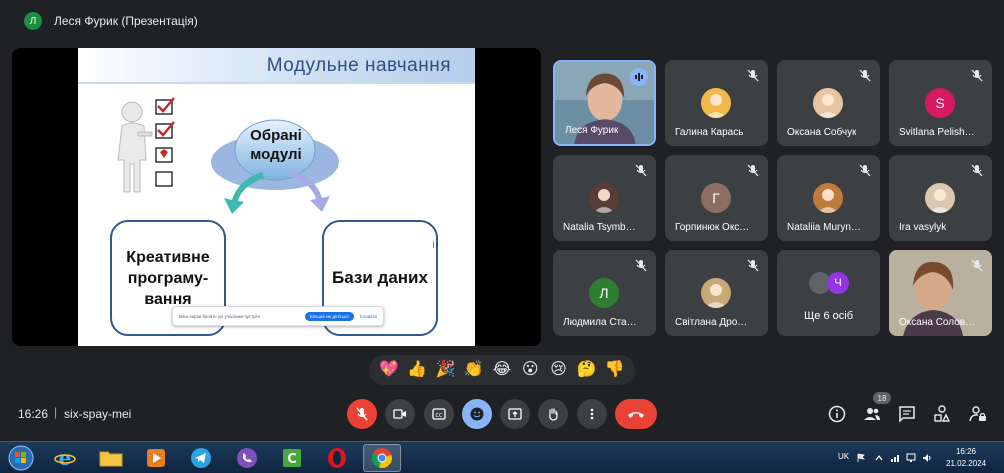  Describe the element at coordinates (417, 370) in the screenshot. I see `reaction-emoji-button: 👍` at that location.